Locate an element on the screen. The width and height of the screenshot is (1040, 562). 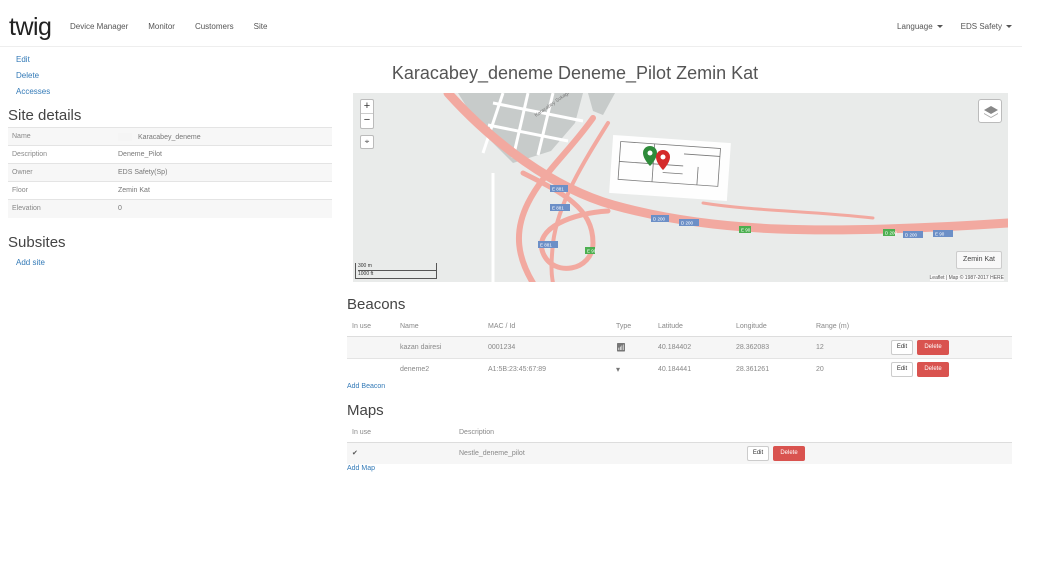
col-mac: MAC / Id is located at coordinates (547, 327).